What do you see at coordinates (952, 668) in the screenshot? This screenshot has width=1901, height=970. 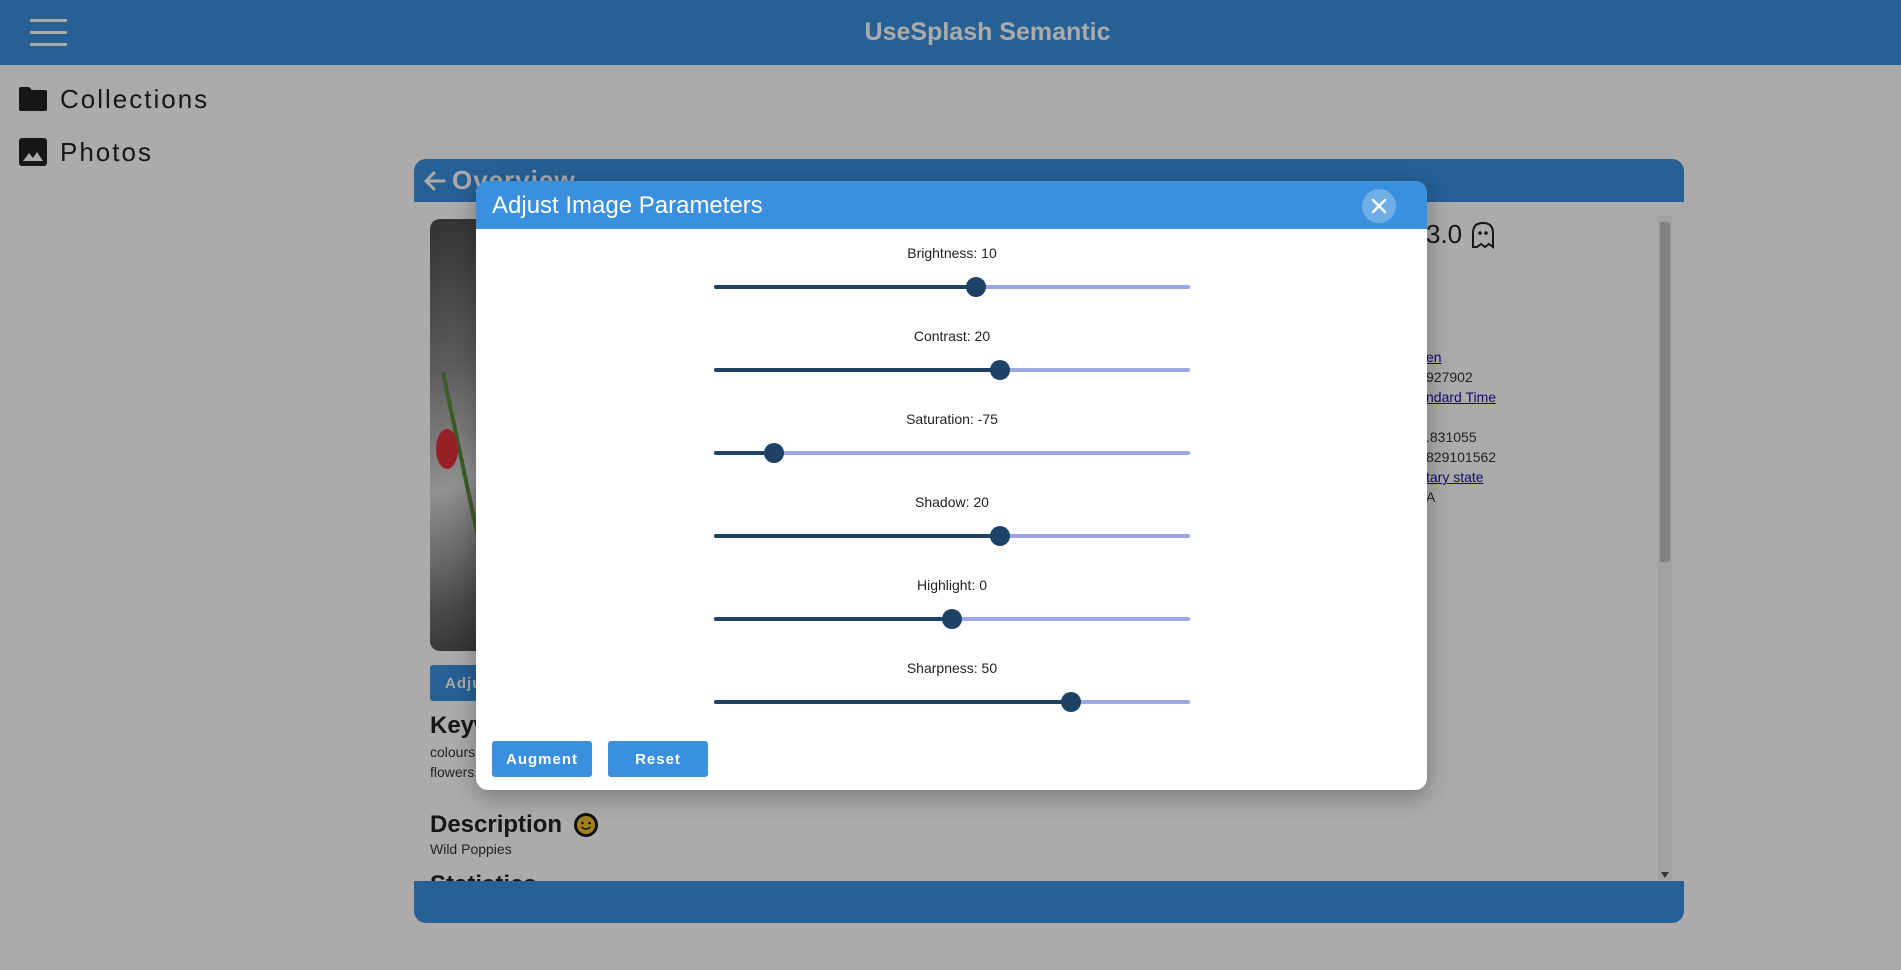 I see `slider-label: Sharpness: 50` at bounding box center [952, 668].